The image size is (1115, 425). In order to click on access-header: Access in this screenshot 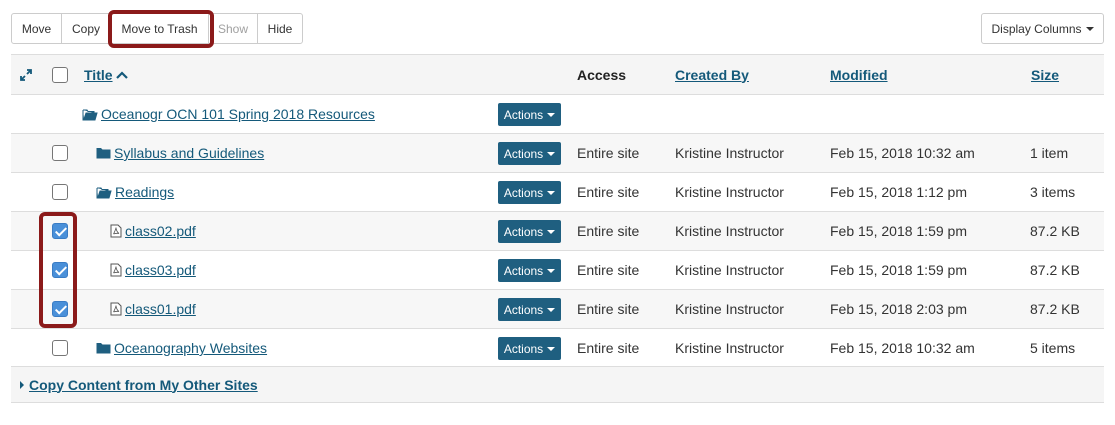, I will do `click(602, 74)`.